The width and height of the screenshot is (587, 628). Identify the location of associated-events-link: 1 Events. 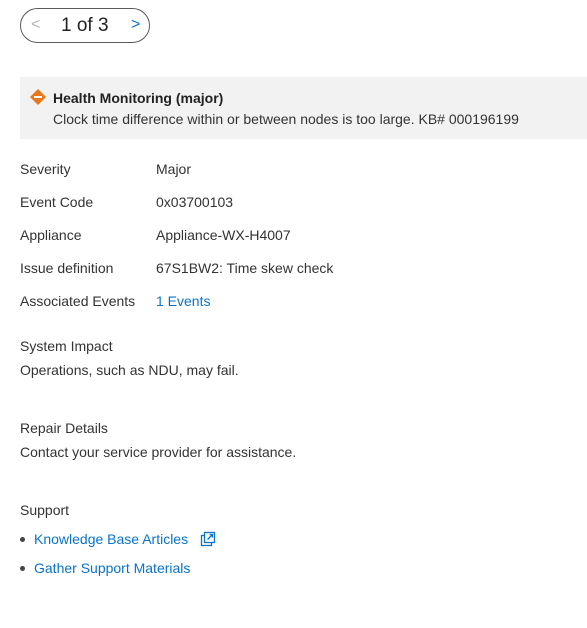
(183, 301).